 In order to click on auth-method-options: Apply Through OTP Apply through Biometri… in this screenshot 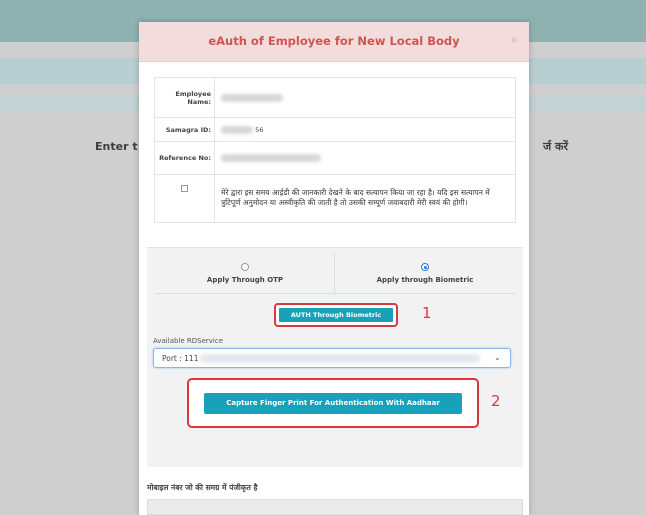, I will do `click(335, 274)`.